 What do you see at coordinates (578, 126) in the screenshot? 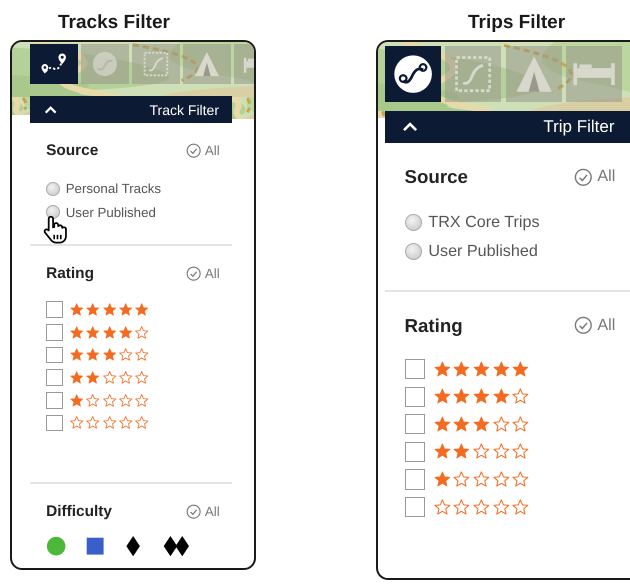
I see `header-title: Trip Filter` at bounding box center [578, 126].